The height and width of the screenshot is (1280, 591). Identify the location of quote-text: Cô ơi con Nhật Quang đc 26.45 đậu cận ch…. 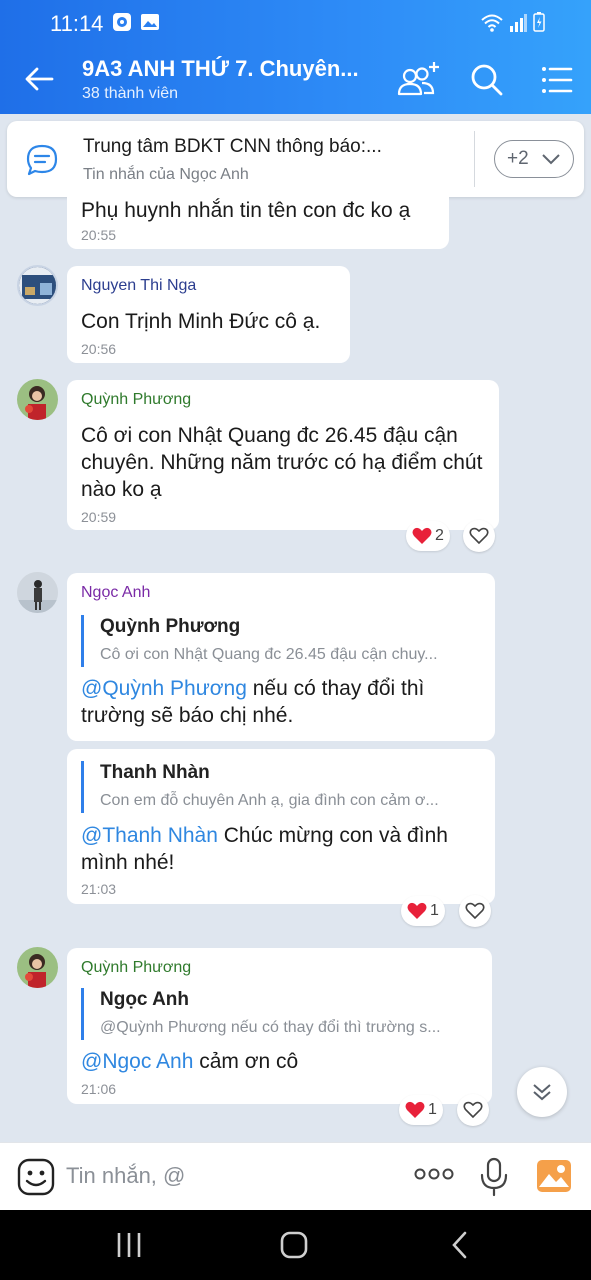
(269, 654).